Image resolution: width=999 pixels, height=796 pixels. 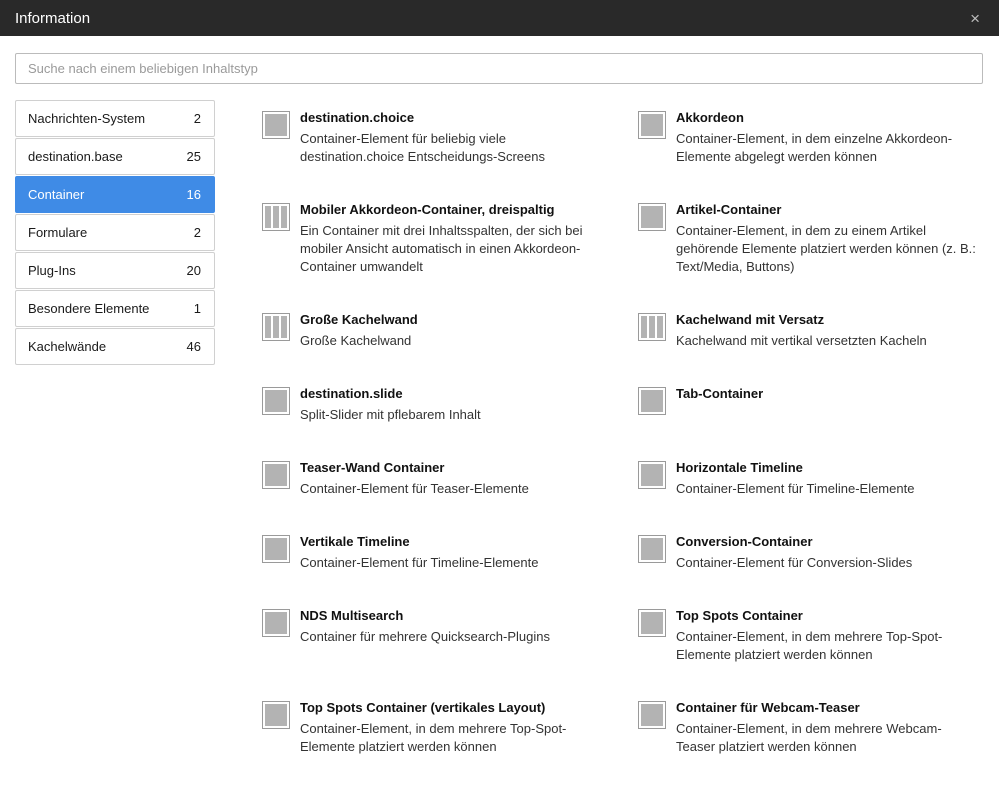 I want to click on sidebar-item-label: Kachelwände, so click(x=67, y=346).